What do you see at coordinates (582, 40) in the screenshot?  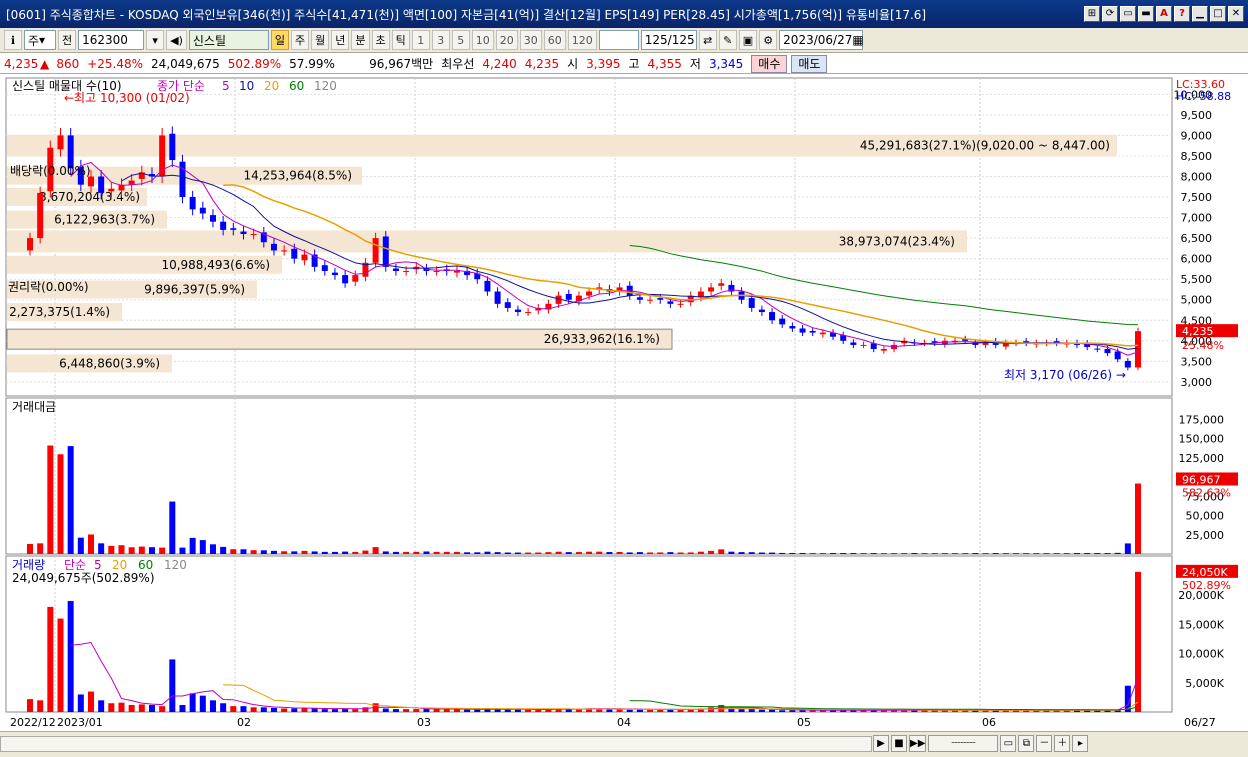 I see `interval-120: 120` at bounding box center [582, 40].